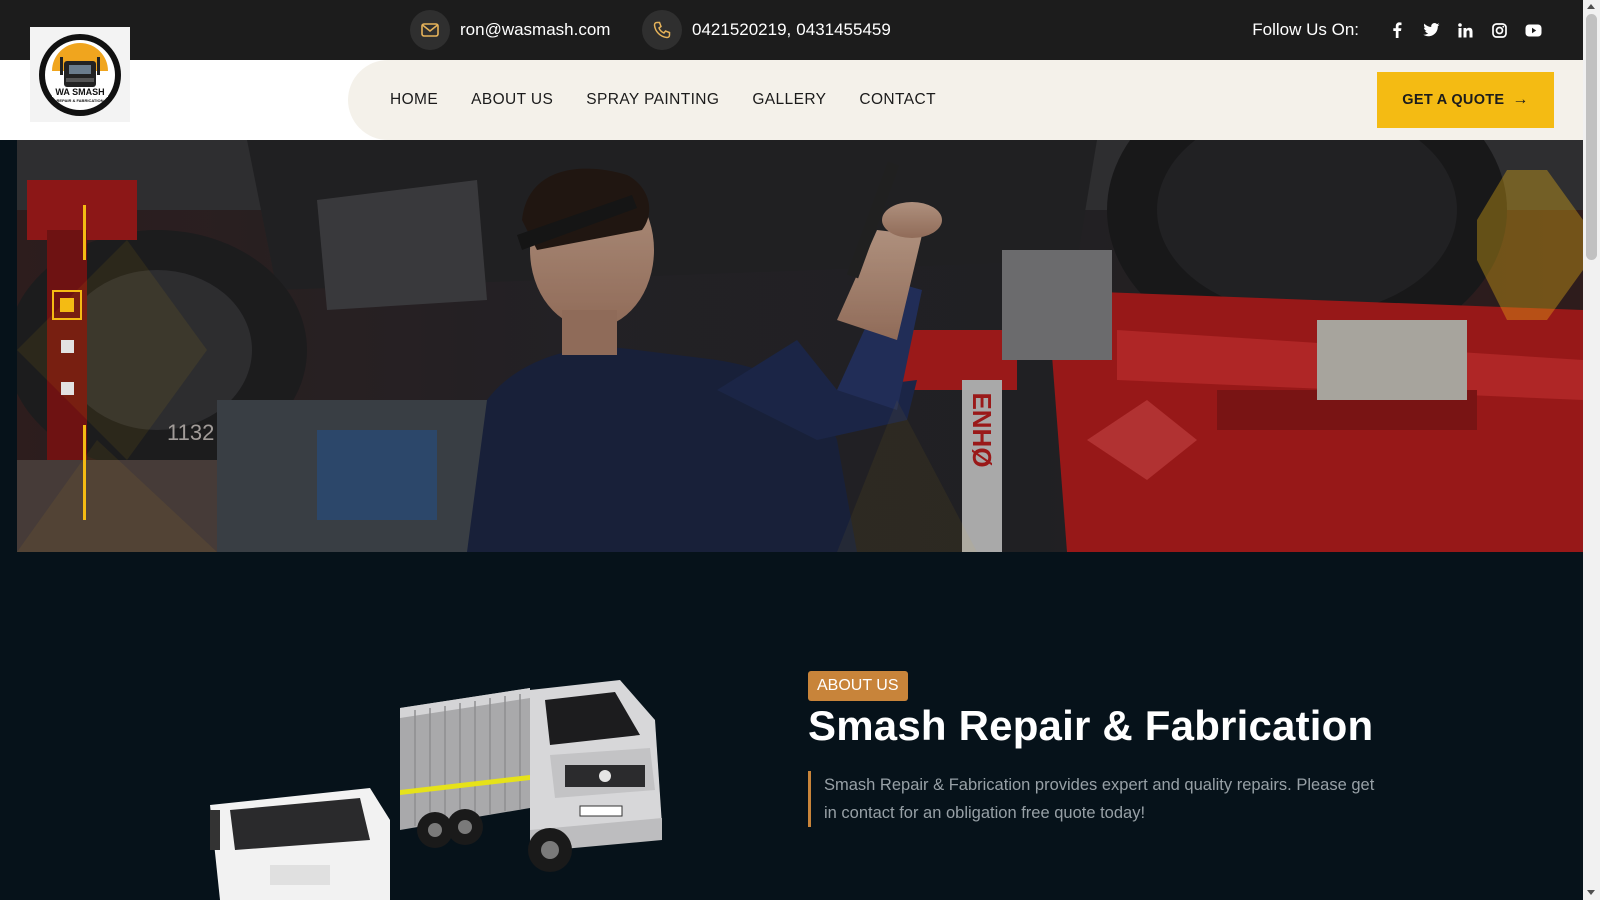  What do you see at coordinates (662, 30) in the screenshot?
I see `phone-icon` at bounding box center [662, 30].